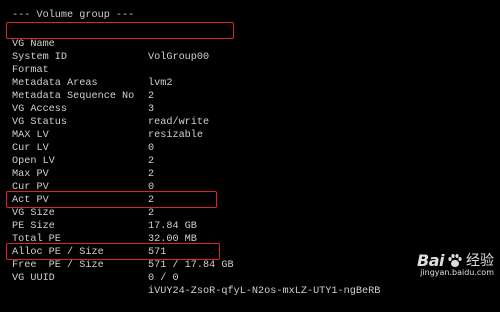 Image resolution: width=500 pixels, height=312 pixels. I want to click on baidu-logo-text: Bai, so click(430, 260).